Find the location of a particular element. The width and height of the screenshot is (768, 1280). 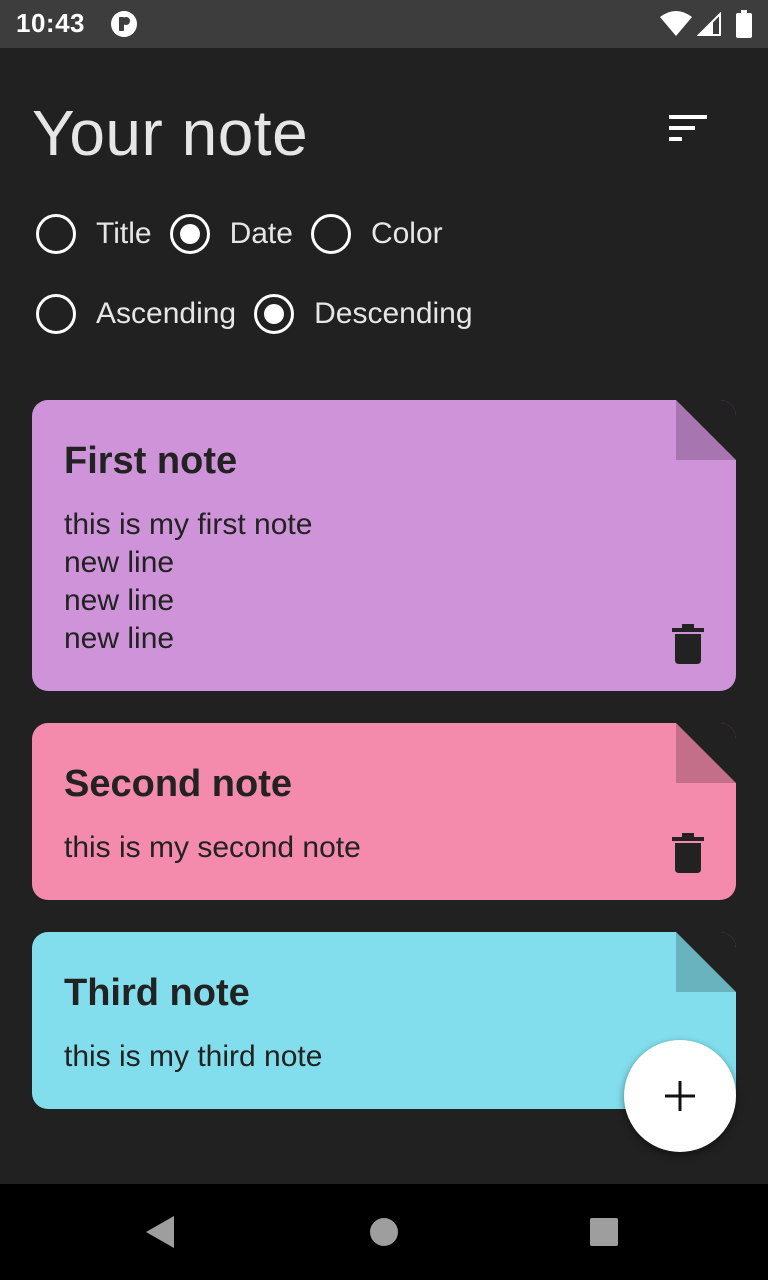

radio-option-descending: Descending is located at coordinates (363, 314).